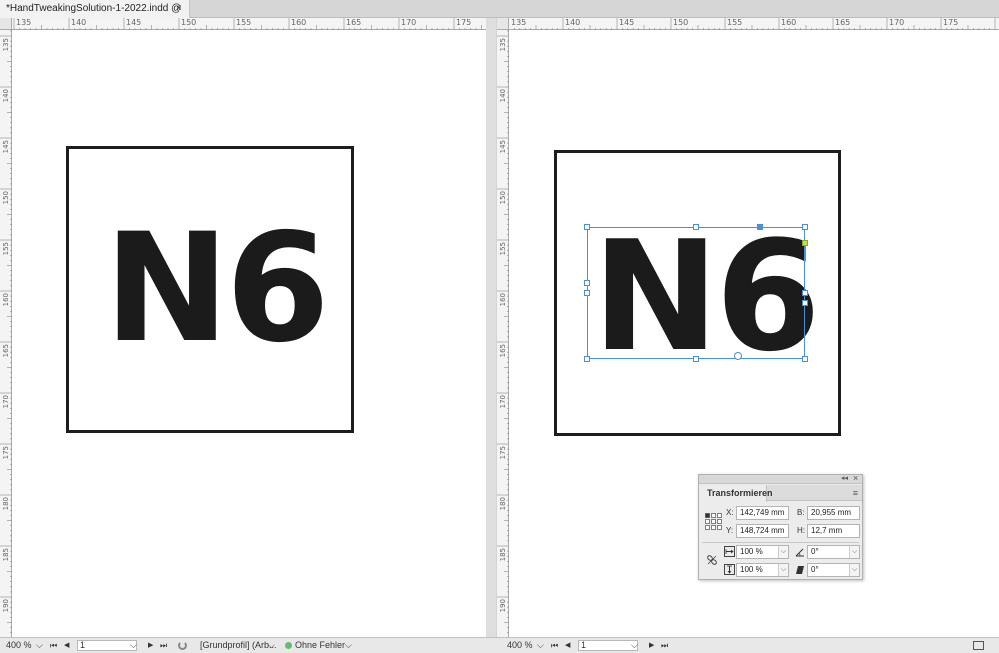 The width and height of the screenshot is (999, 653). I want to click on left-vertical-scrollbar, so click(491, 327).